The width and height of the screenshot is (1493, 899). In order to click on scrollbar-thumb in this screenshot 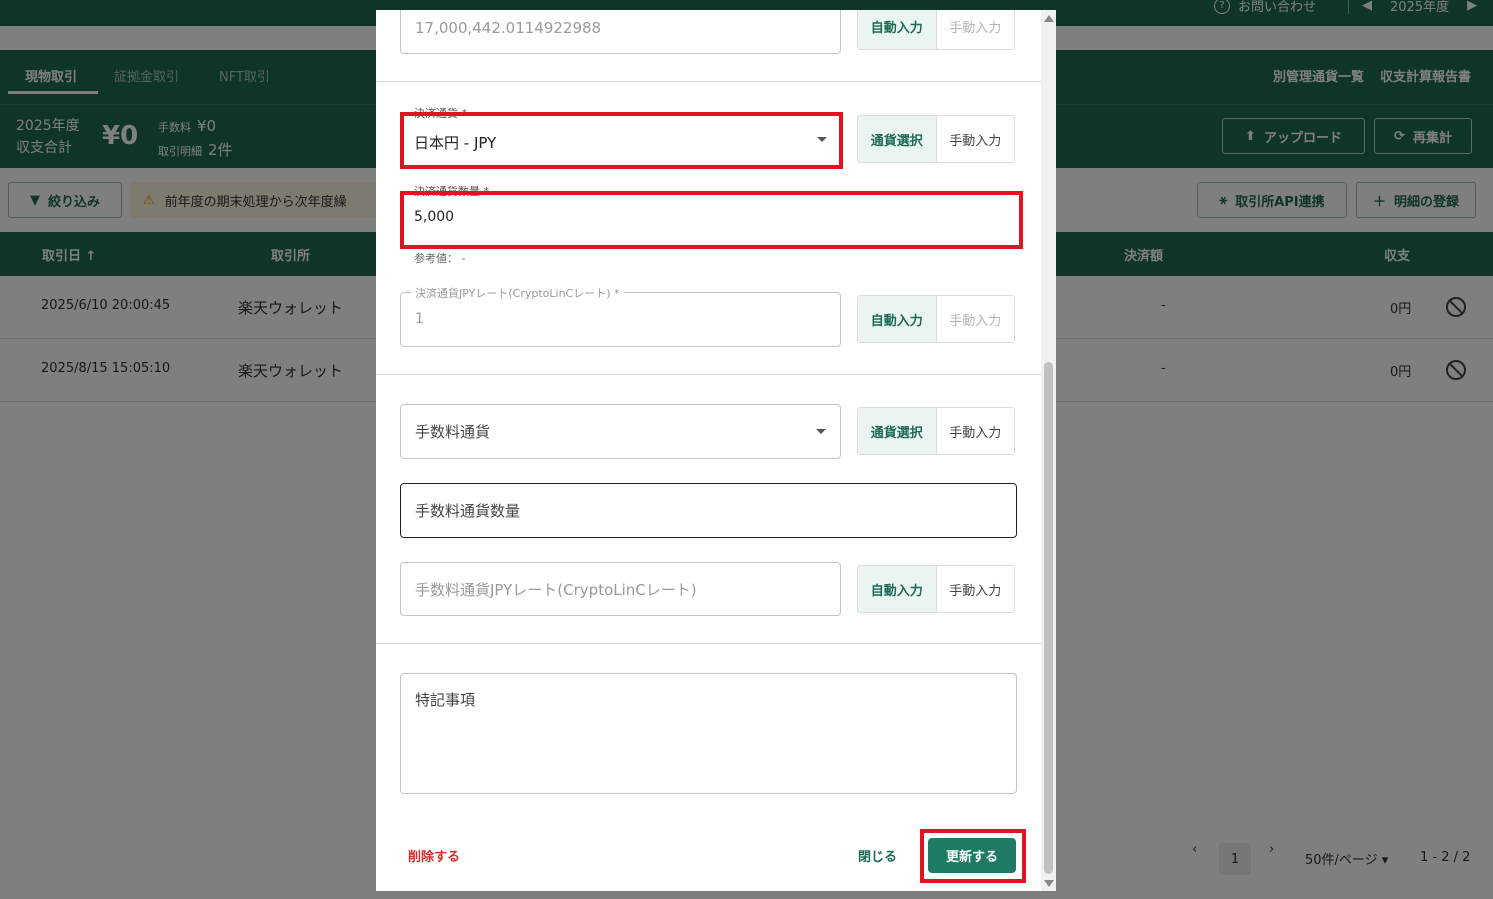, I will do `click(1048, 618)`.